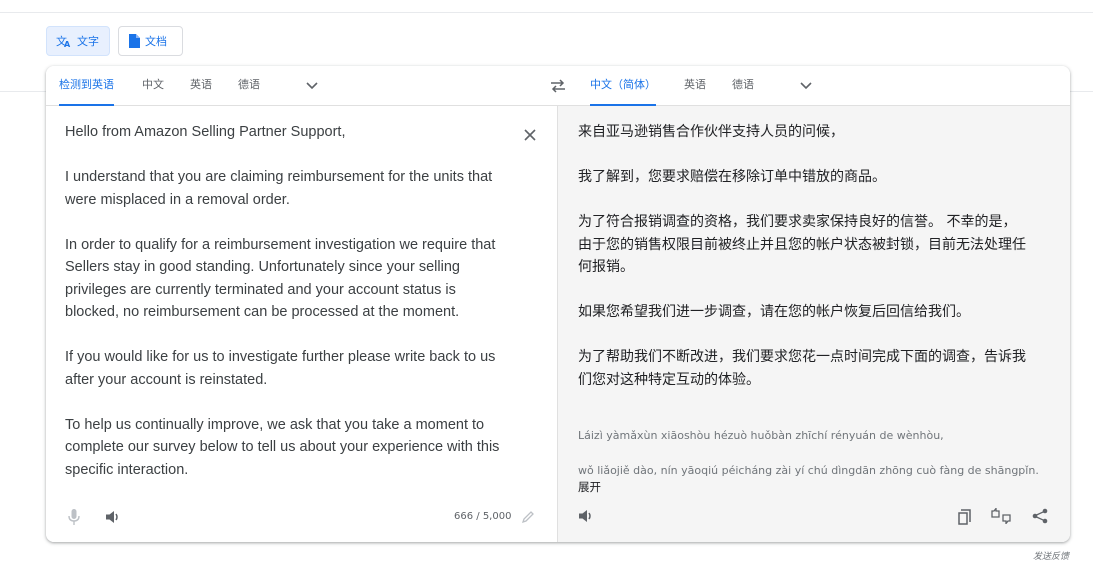 The width and height of the screenshot is (1093, 574). I want to click on tab-detect-language: 检测到英语, so click(86, 86).